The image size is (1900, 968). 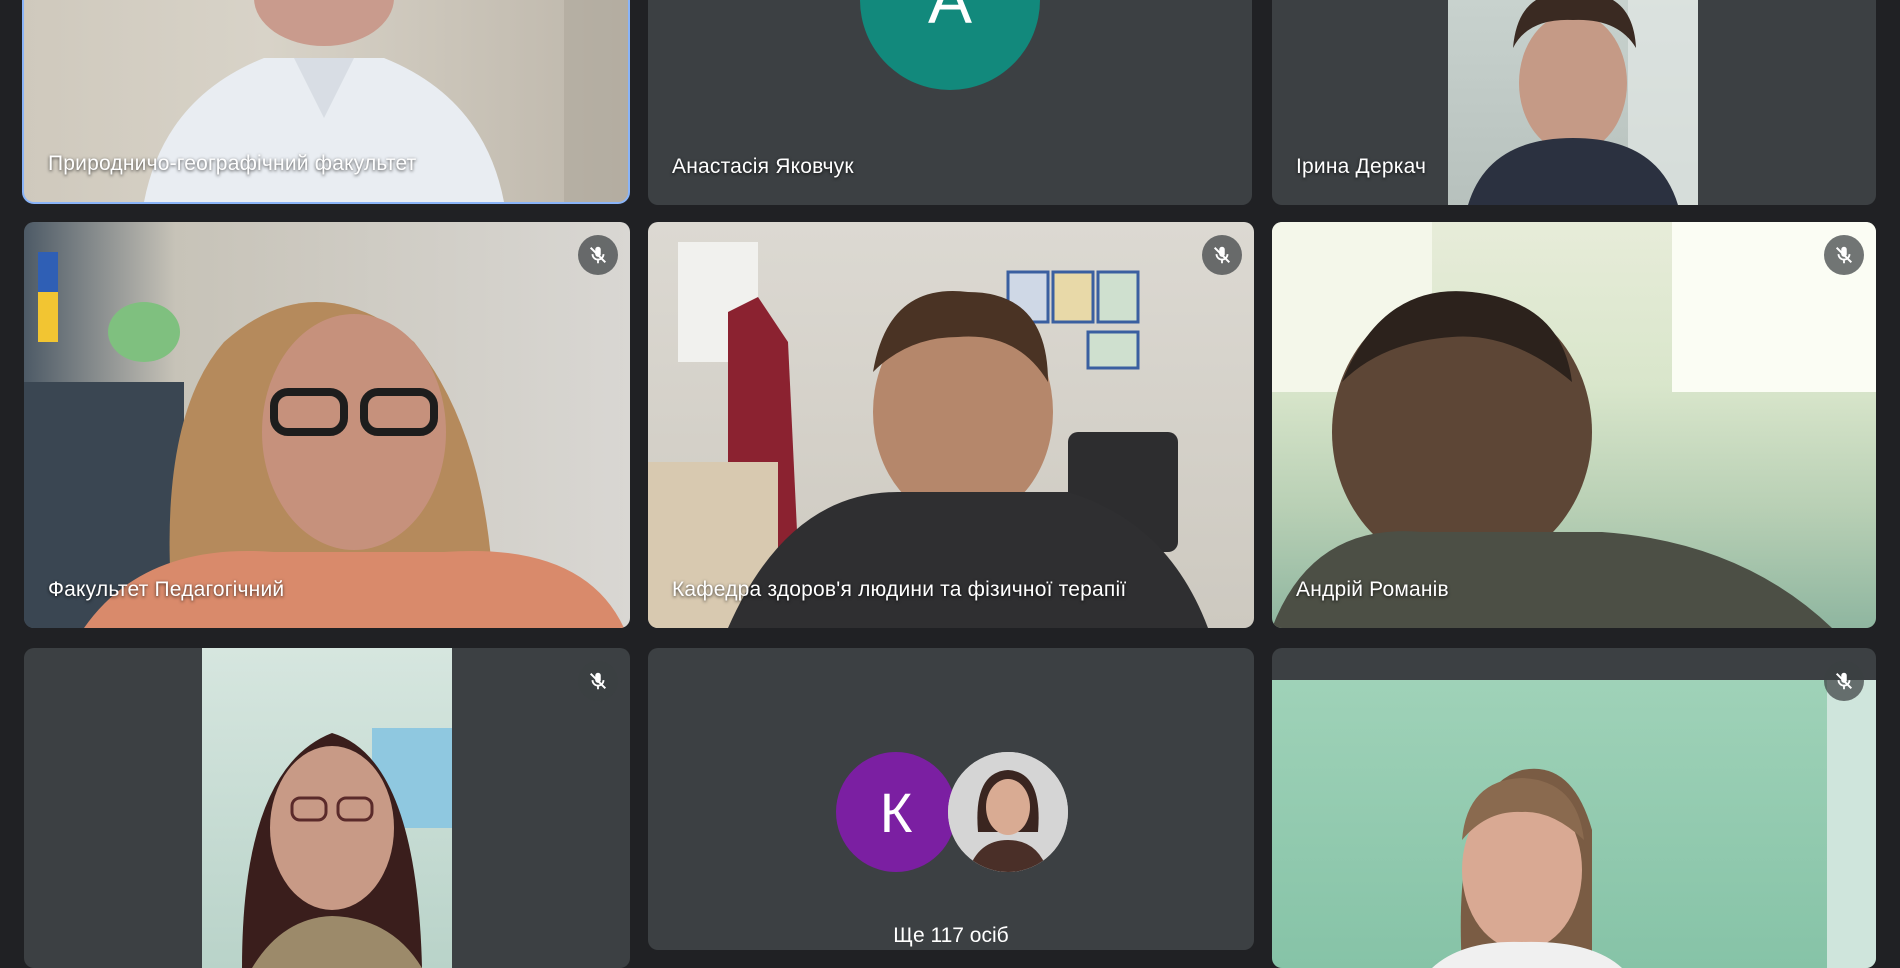 I want to click on participant-name: Природничо-географічний факультет, so click(x=232, y=163).